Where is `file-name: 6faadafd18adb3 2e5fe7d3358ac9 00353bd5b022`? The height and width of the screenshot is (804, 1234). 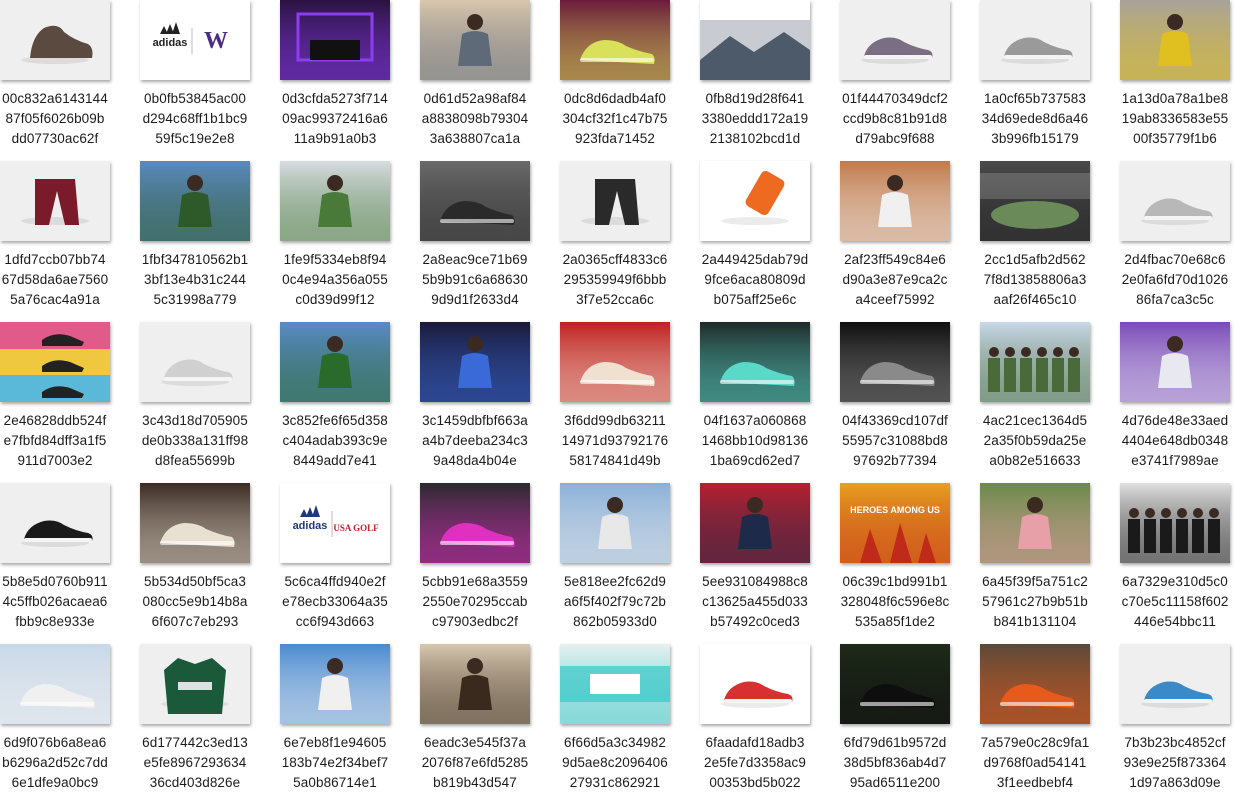
file-name: 6faadafd18adb3 2e5fe7d3358ac9 00353bd5b022 is located at coordinates (755, 763).